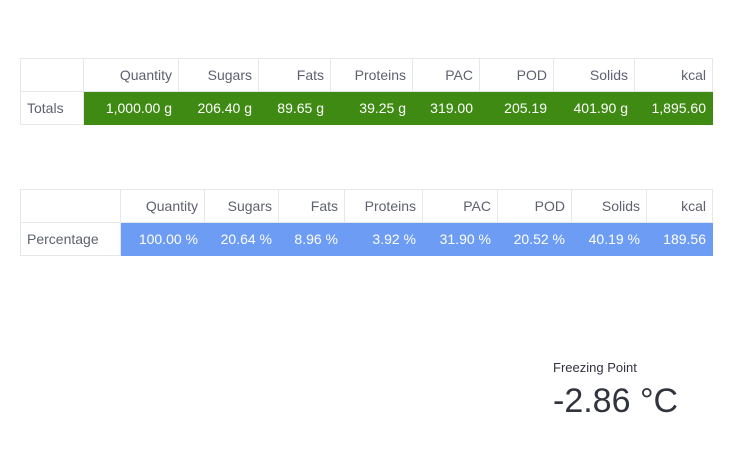  I want to click on totals-header-kcal: kcal, so click(673, 75).